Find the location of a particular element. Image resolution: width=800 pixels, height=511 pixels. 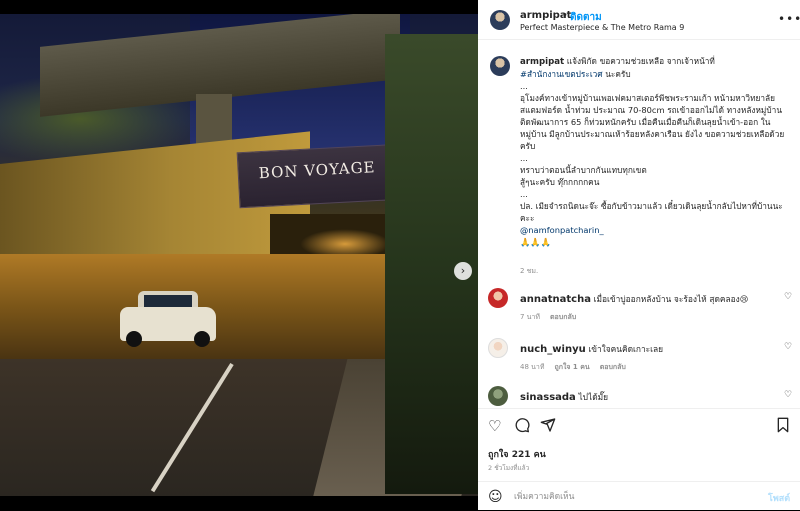

add-comment-bar: ☺ โพสต์ is located at coordinates (639, 496).